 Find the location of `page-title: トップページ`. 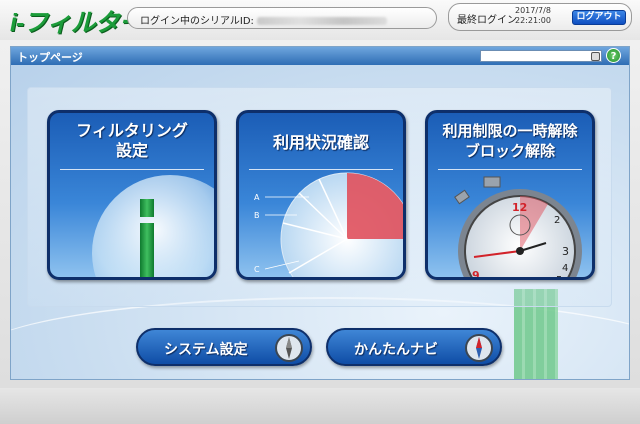

page-title: トップページ is located at coordinates (50, 57).